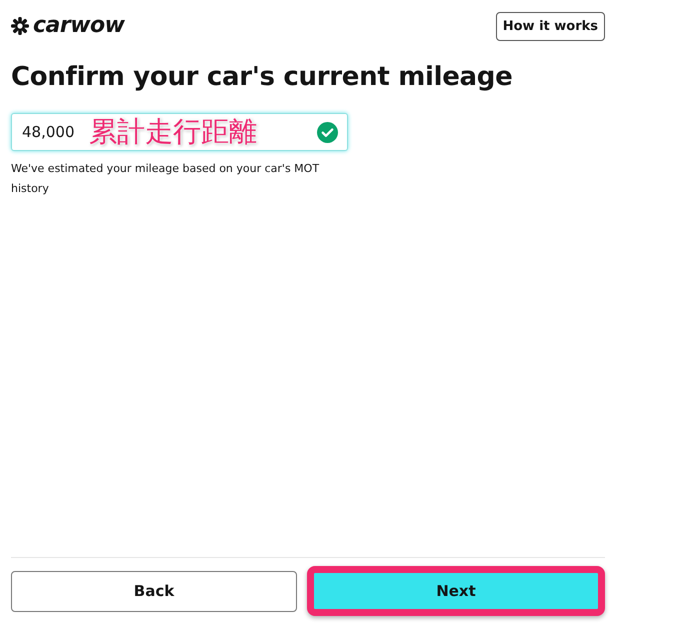  Describe the element at coordinates (550, 26) in the screenshot. I see `how-it-works-button: How it works` at that location.